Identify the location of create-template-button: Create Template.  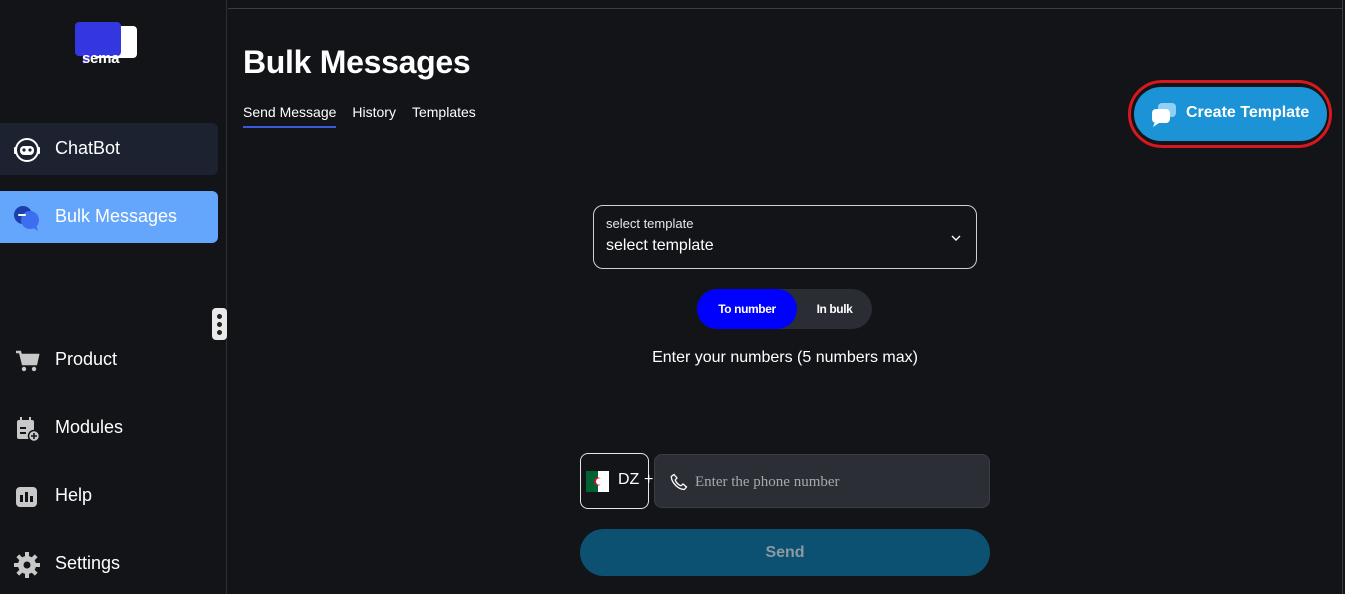
(1230, 114).